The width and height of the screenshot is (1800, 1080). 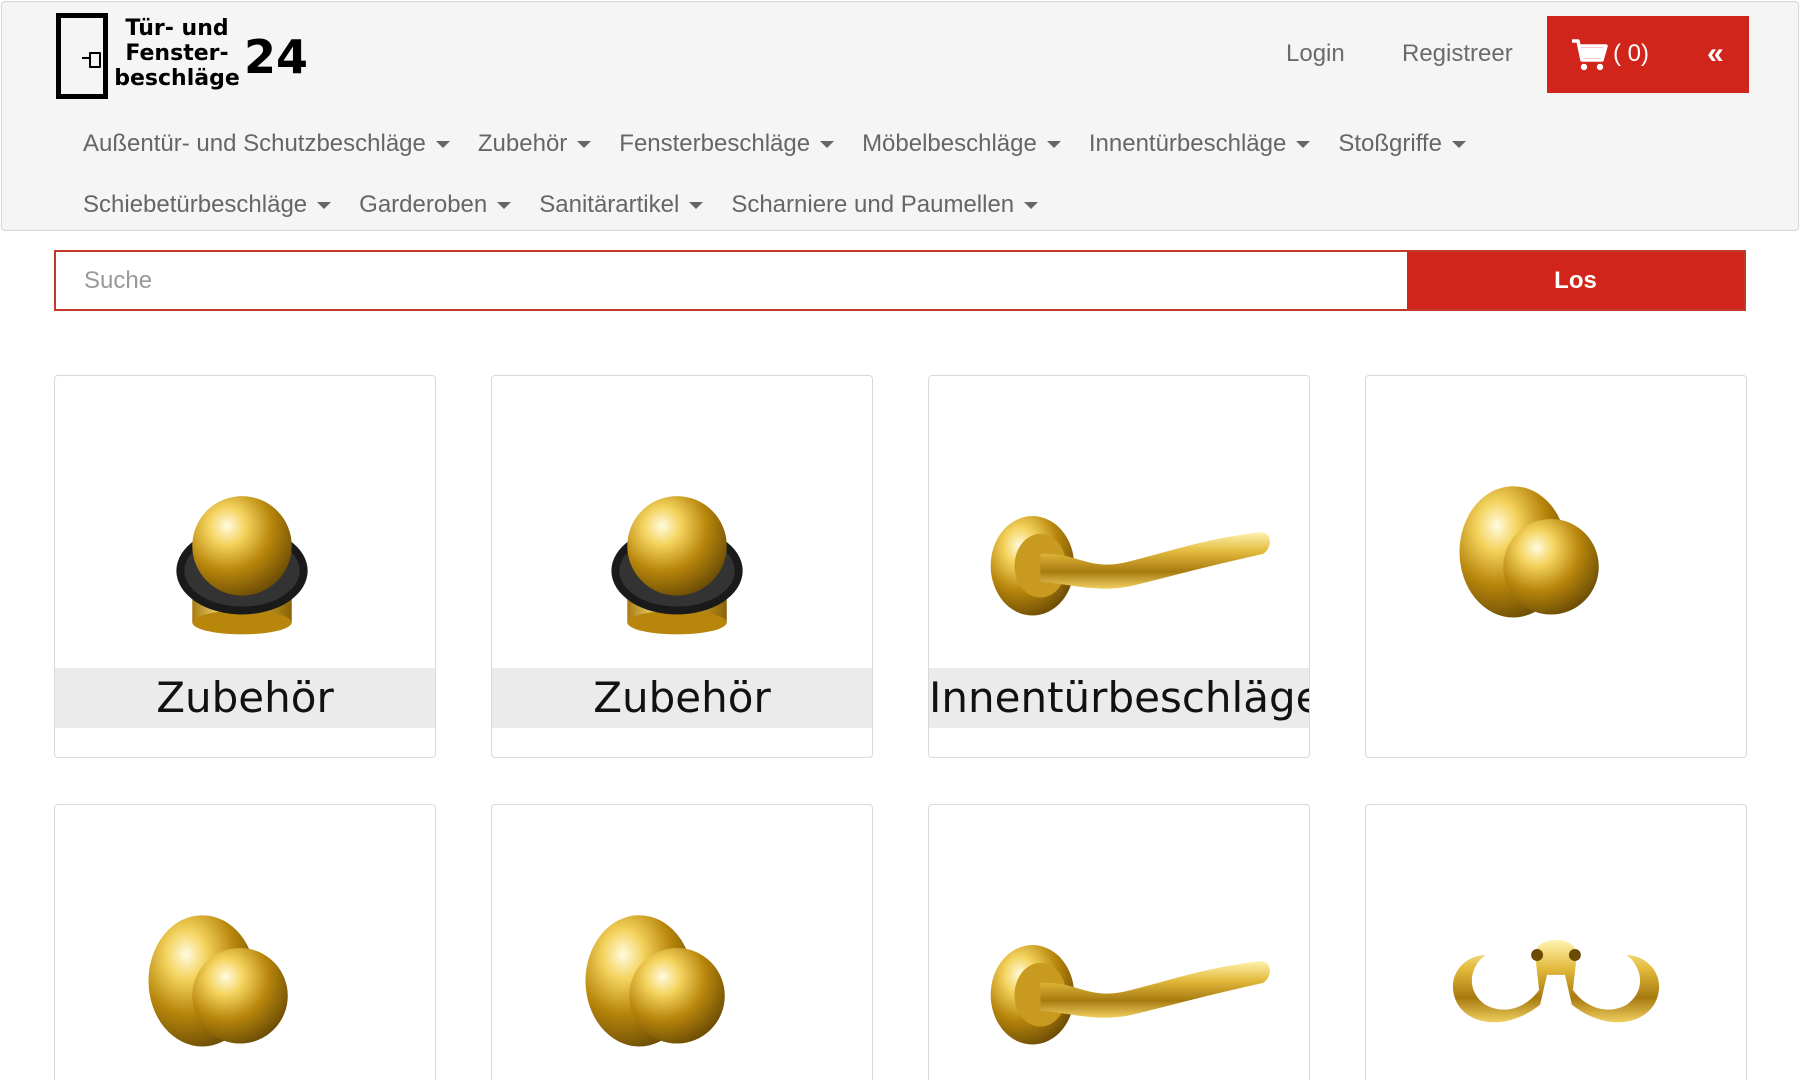 I want to click on door-logo-icon, so click(x=82, y=56).